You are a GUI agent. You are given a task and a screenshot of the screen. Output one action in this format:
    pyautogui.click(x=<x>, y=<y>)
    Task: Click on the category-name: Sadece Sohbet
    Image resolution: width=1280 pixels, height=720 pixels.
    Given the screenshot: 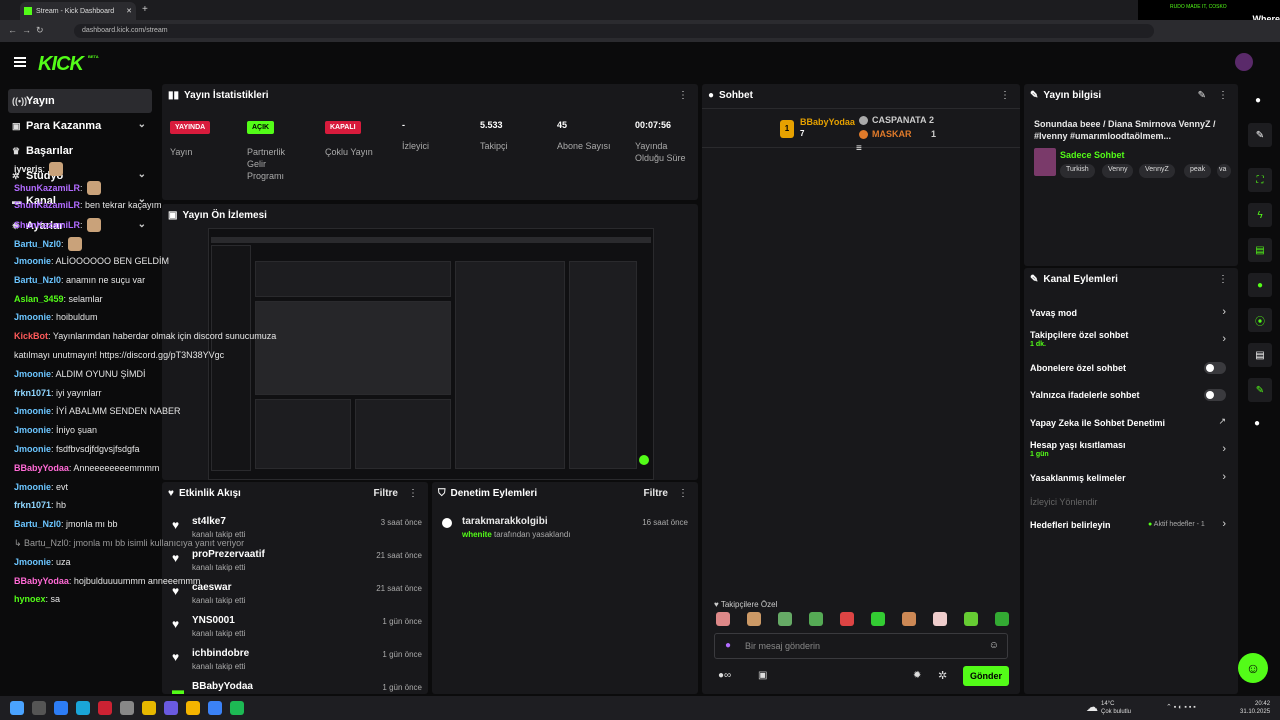 What is the action you would take?
    pyautogui.click(x=1092, y=155)
    